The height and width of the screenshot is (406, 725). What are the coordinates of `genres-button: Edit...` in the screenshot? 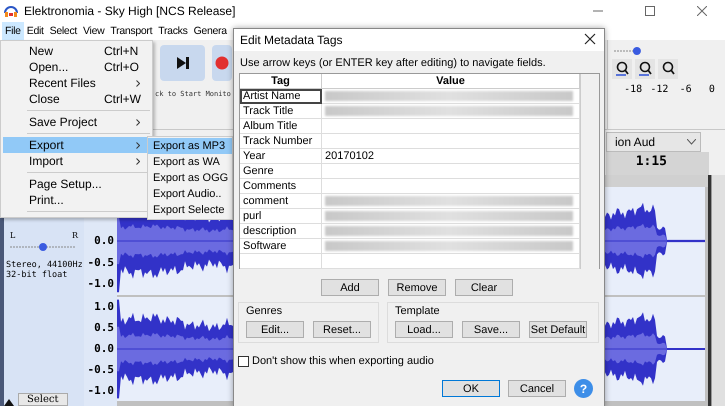 It's located at (275, 329).